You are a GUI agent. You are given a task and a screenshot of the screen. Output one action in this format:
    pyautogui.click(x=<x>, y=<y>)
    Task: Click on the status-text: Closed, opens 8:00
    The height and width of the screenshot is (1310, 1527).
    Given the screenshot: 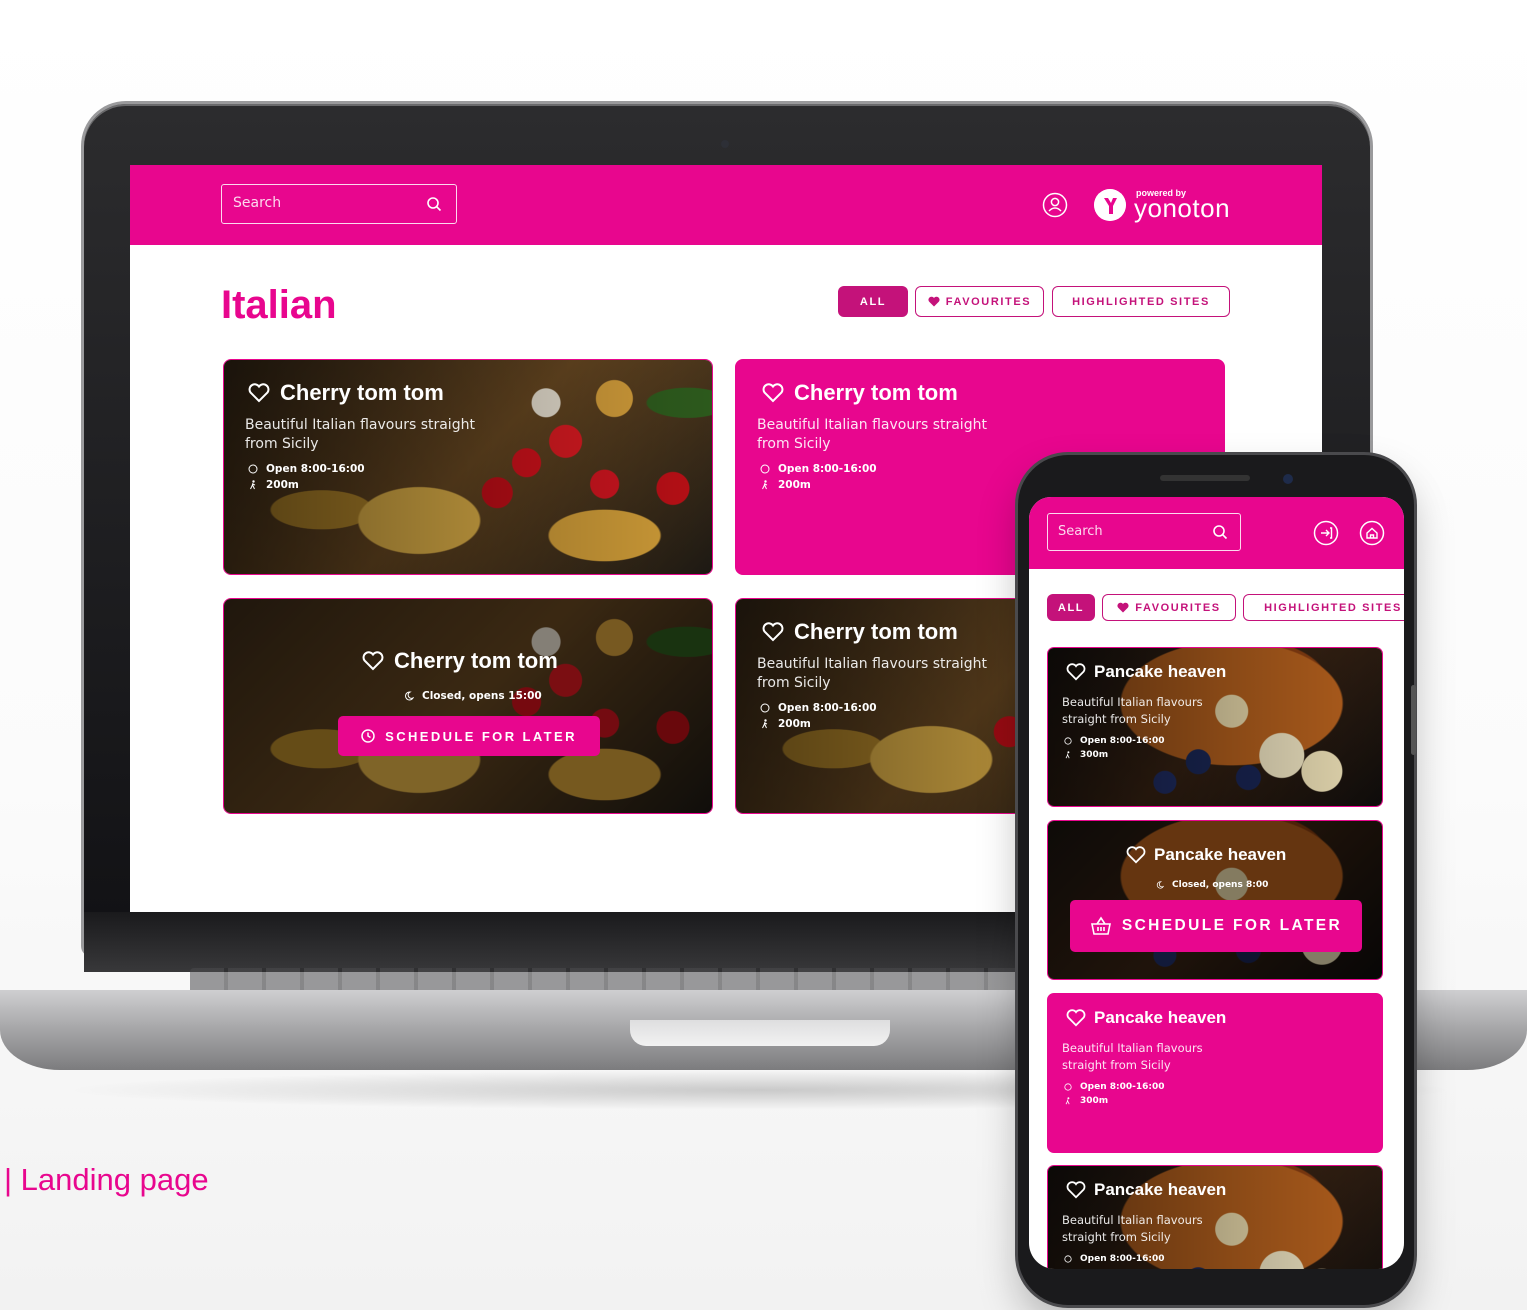 What is the action you would take?
    pyautogui.click(x=1220, y=885)
    